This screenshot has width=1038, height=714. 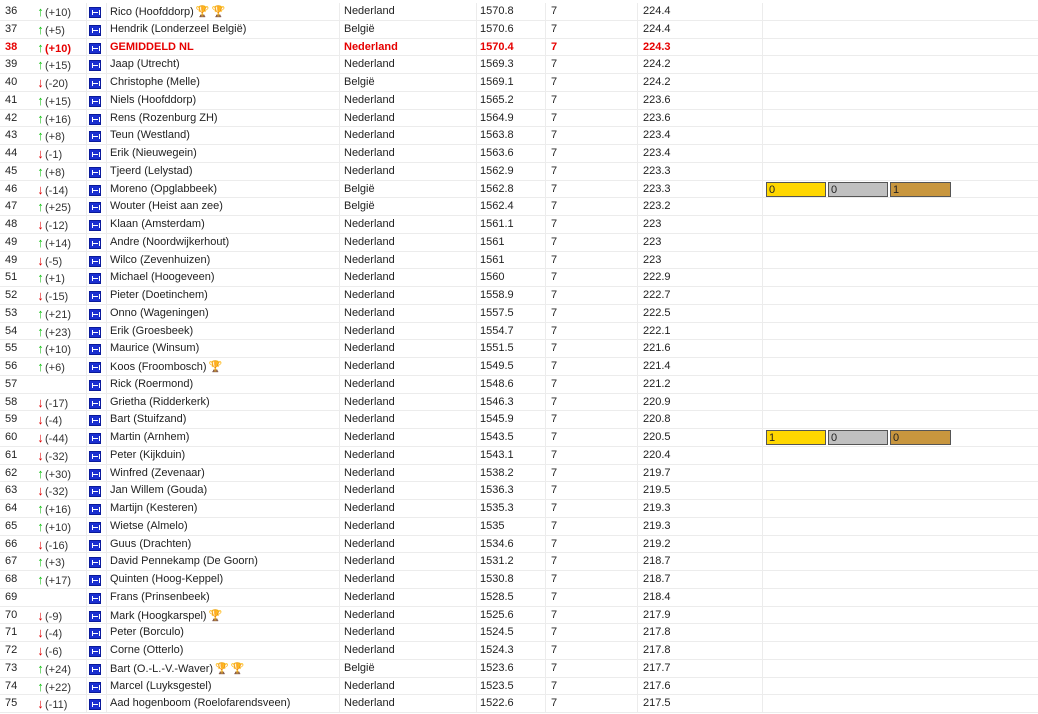 I want to click on player-name: Christophe (Melle), so click(x=155, y=82).